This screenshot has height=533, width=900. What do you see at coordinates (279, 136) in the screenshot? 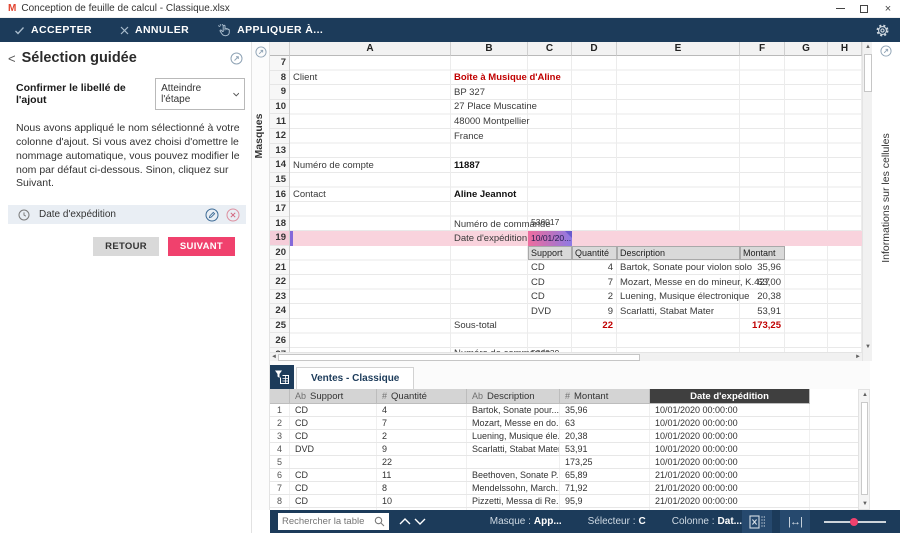
I see `row-header-12: 12` at bounding box center [279, 136].